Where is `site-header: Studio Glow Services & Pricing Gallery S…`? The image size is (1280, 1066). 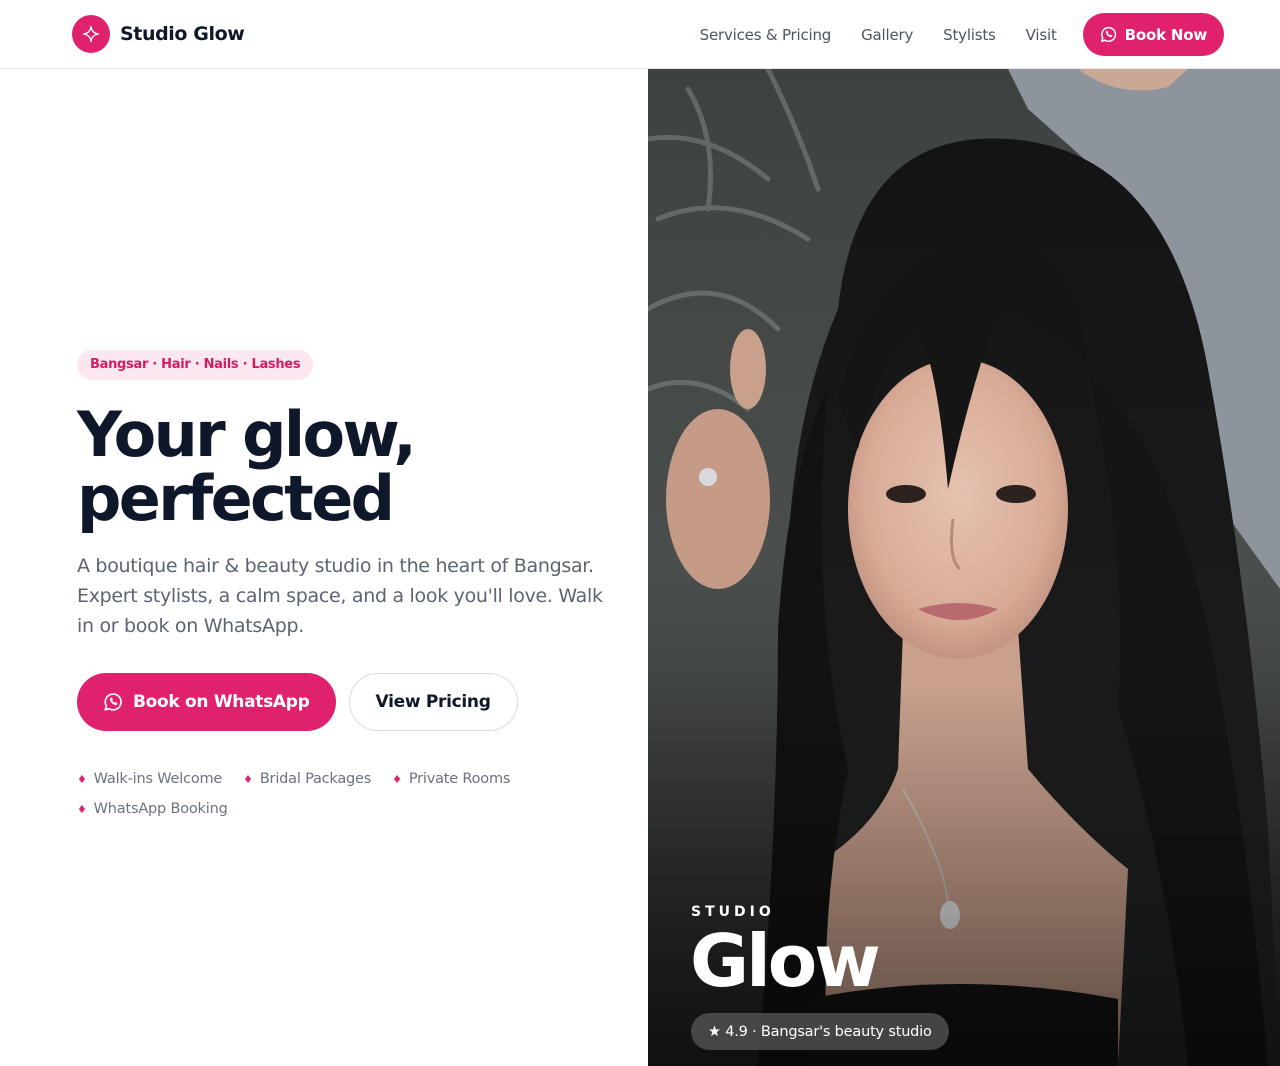
site-header: Studio Glow Services & Pricing Gallery S… is located at coordinates (640, 34).